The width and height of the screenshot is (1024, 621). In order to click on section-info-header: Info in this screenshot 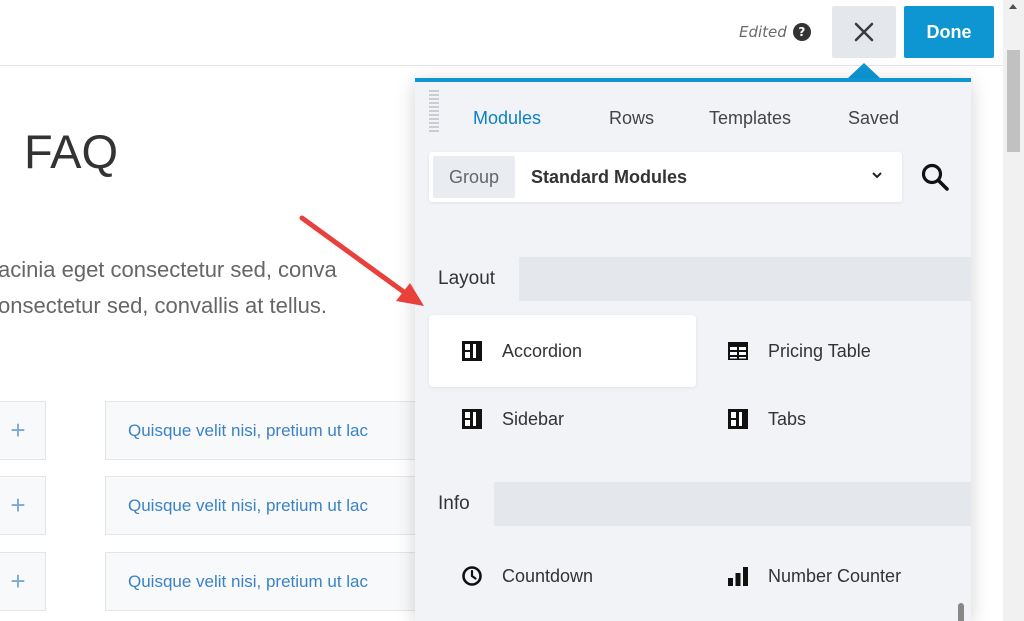, I will do `click(693, 504)`.